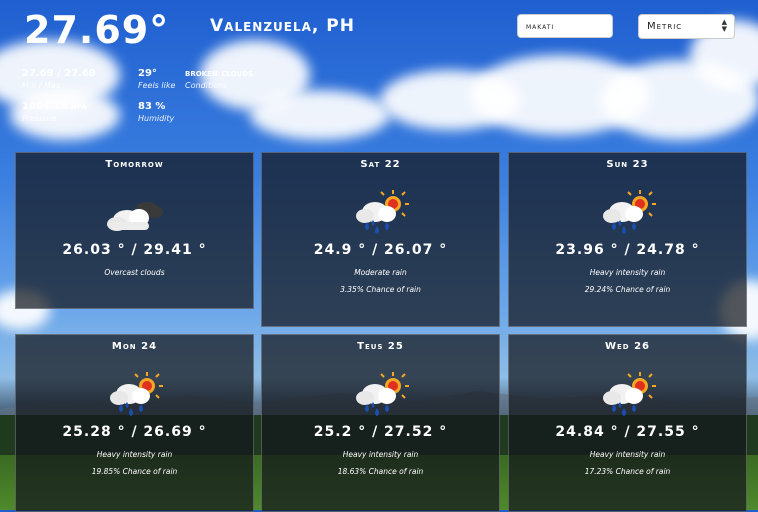 The image size is (758, 512). Describe the element at coordinates (380, 272) in the screenshot. I see `forecast-description: Moderate rain` at that location.